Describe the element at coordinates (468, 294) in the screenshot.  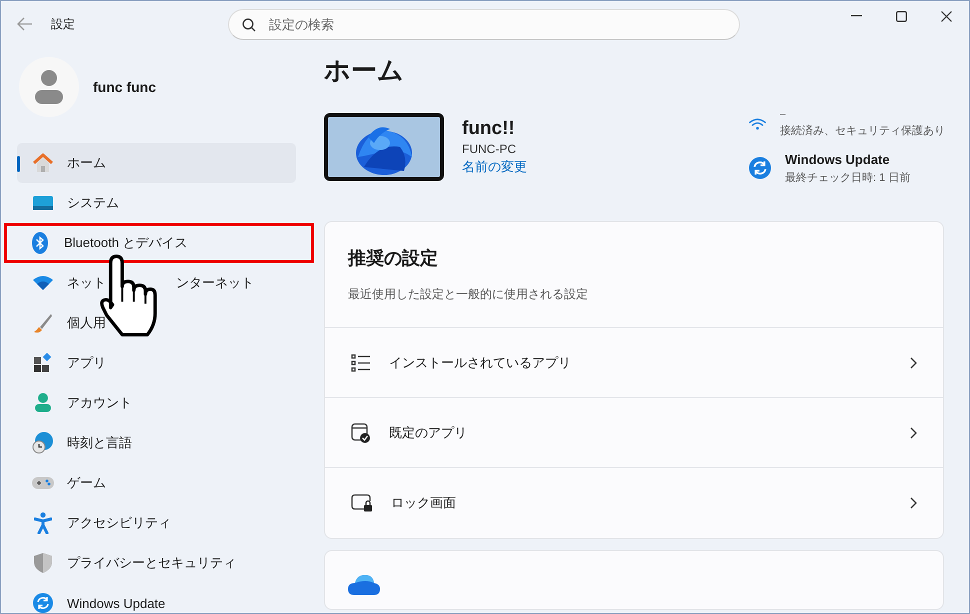
I see `card-subtitle: 最近使用した設定と一般的に使用される設定` at that location.